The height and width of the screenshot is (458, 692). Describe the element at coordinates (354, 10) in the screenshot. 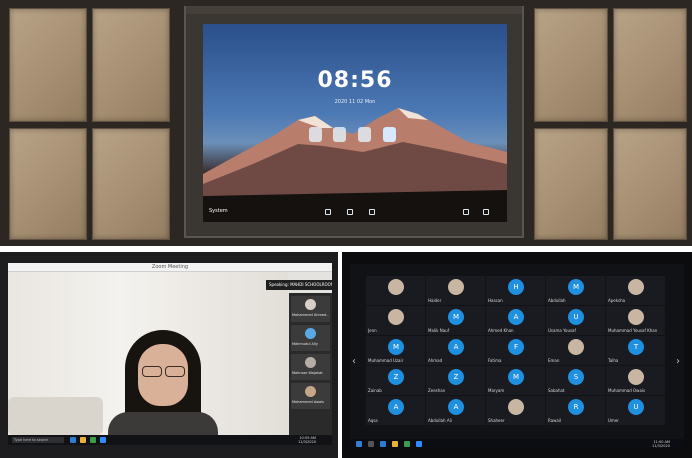

I see `display-mount` at that location.